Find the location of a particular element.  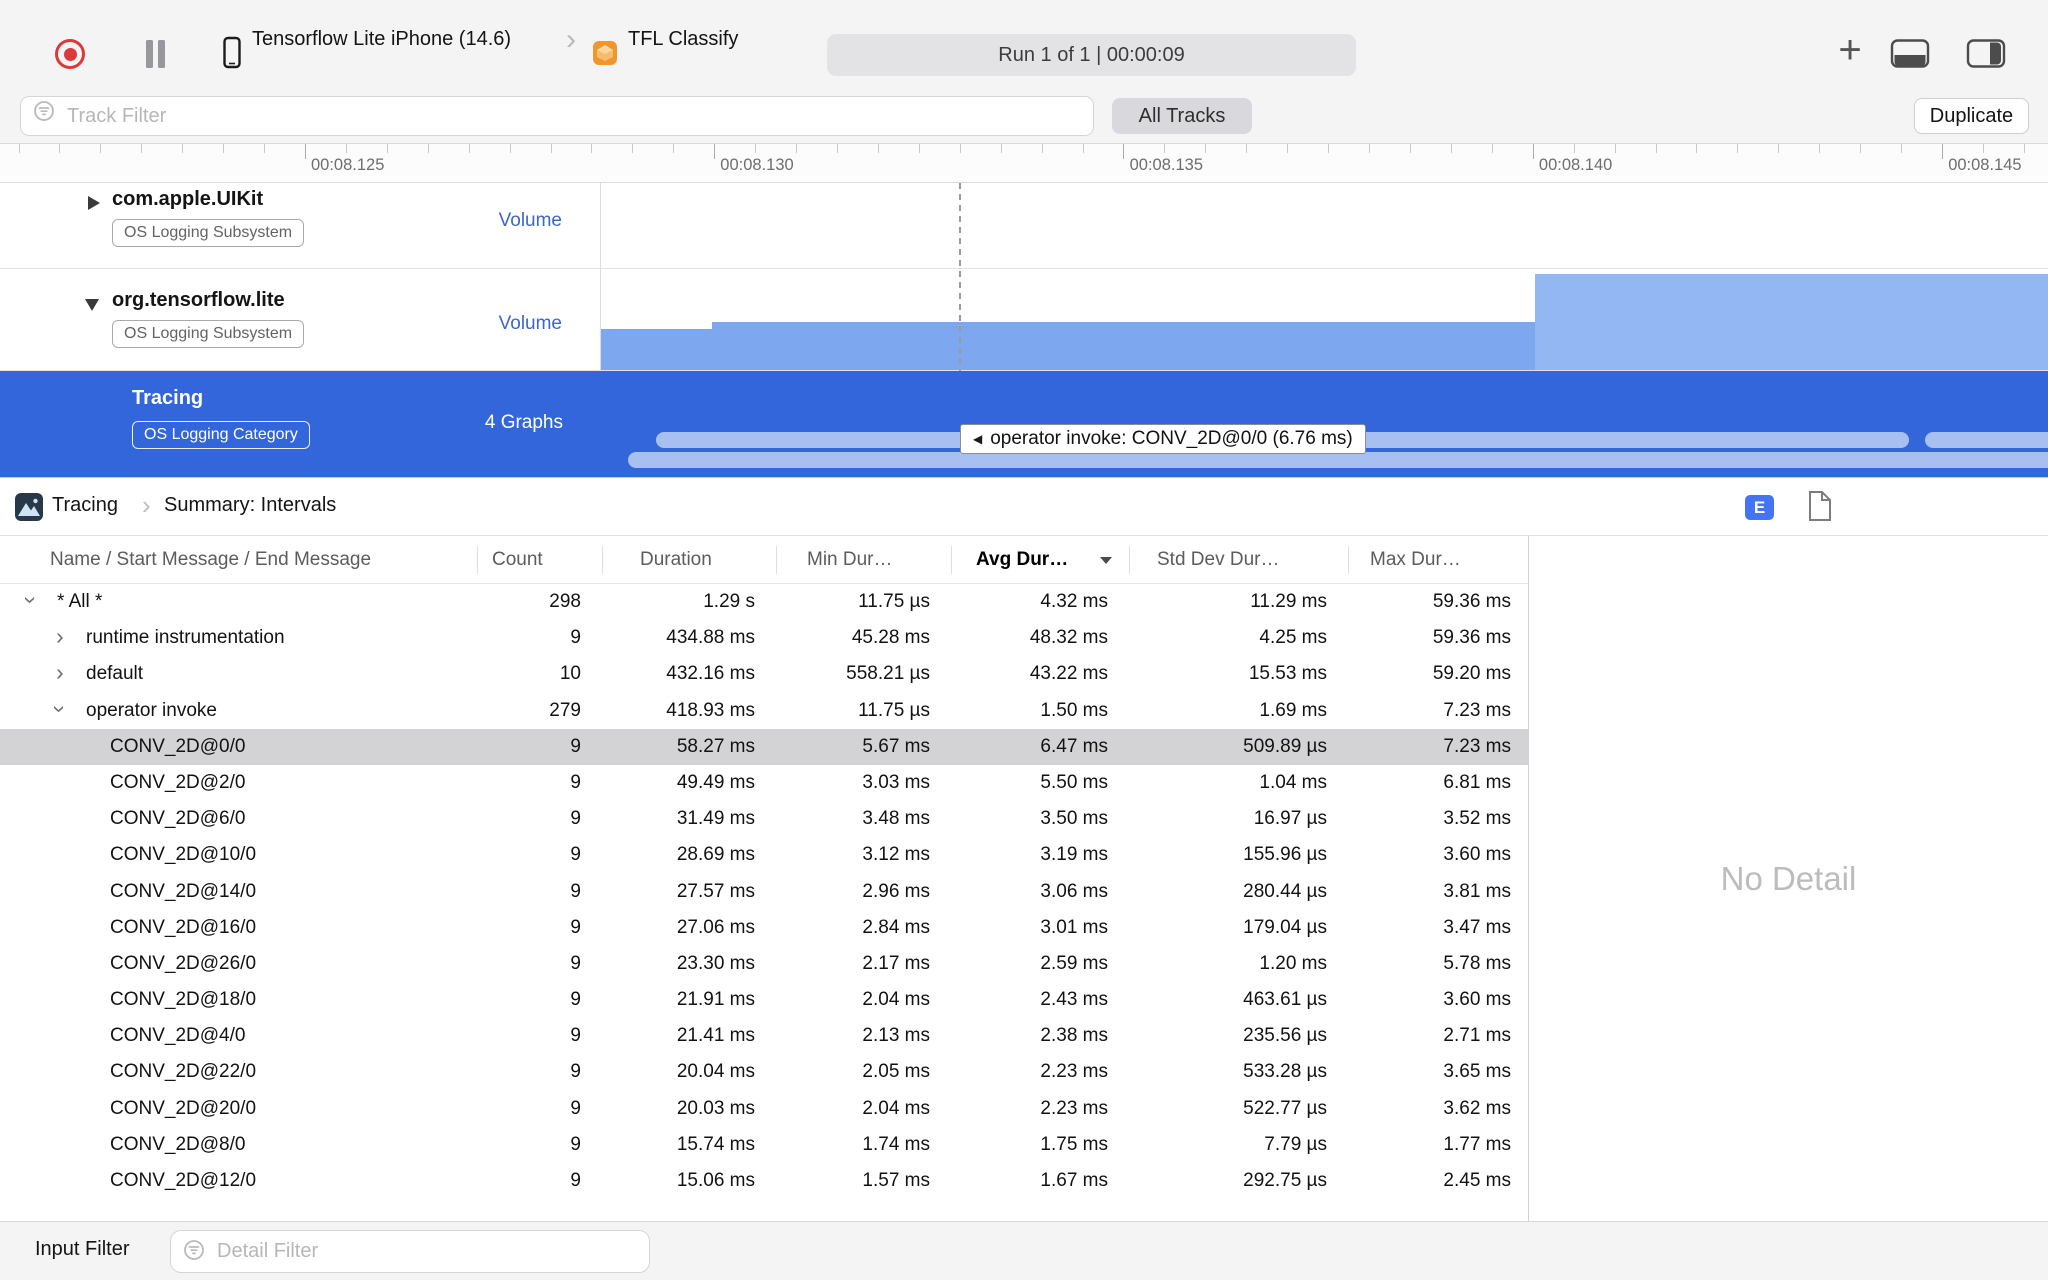

filter-icon is located at coordinates (44, 113).